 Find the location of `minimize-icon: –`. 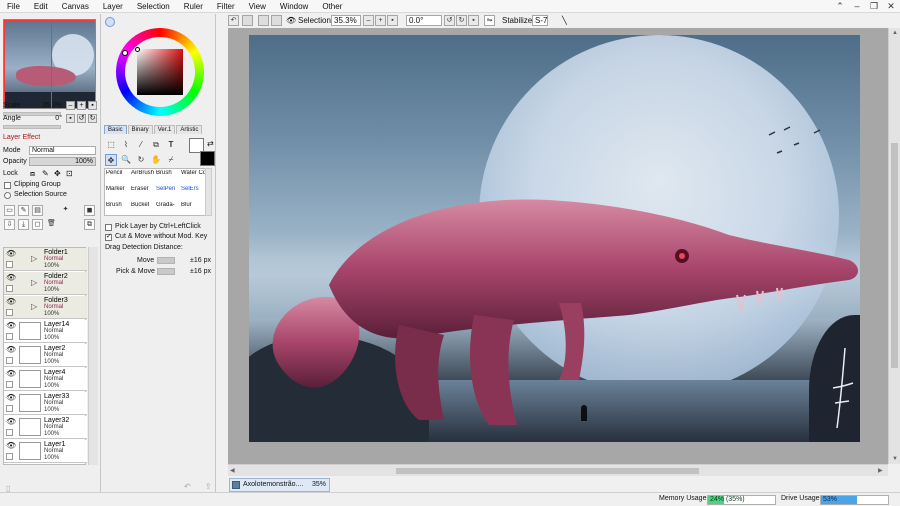

minimize-icon: – is located at coordinates (857, 6).